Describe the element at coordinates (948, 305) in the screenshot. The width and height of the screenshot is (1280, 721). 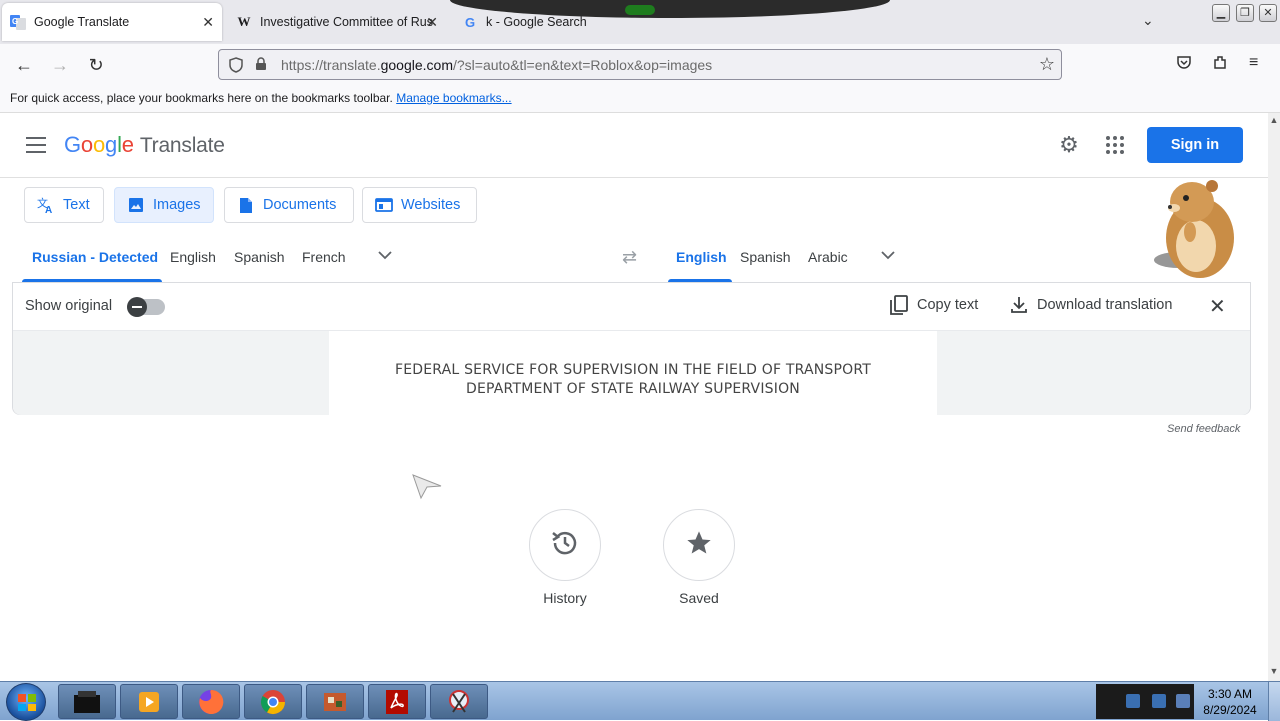
I see `copy-text-label: Copy text` at that location.